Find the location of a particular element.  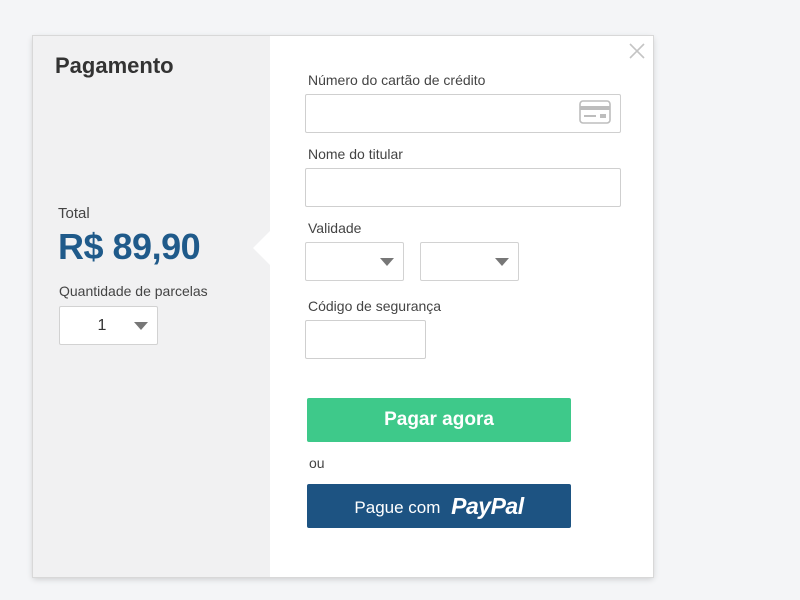

paypal-logo: PayPal is located at coordinates (487, 506).